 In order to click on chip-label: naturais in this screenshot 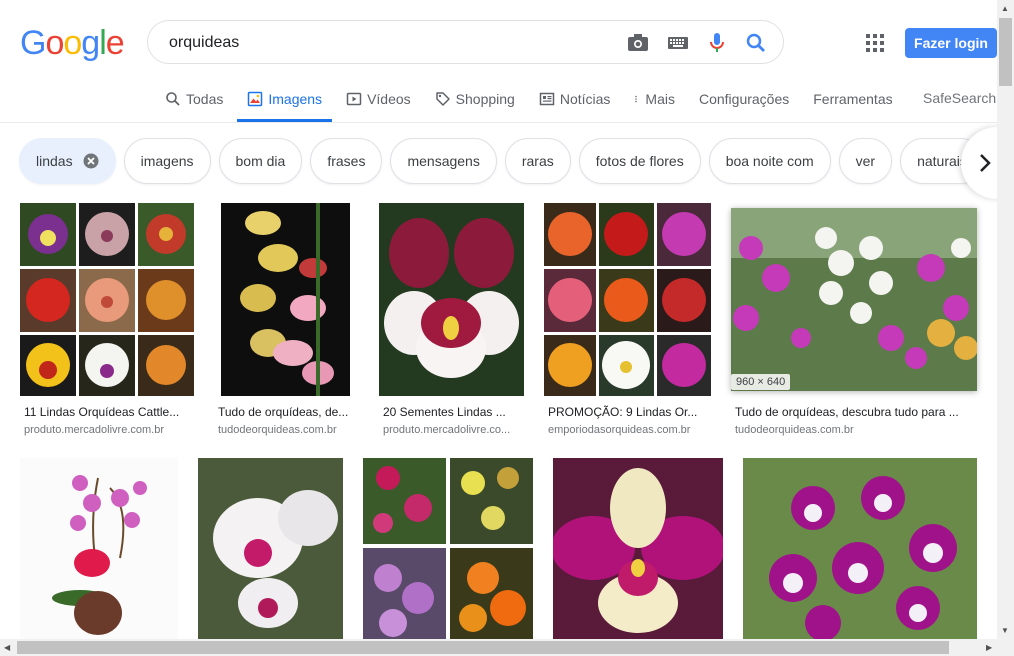, I will do `click(942, 161)`.